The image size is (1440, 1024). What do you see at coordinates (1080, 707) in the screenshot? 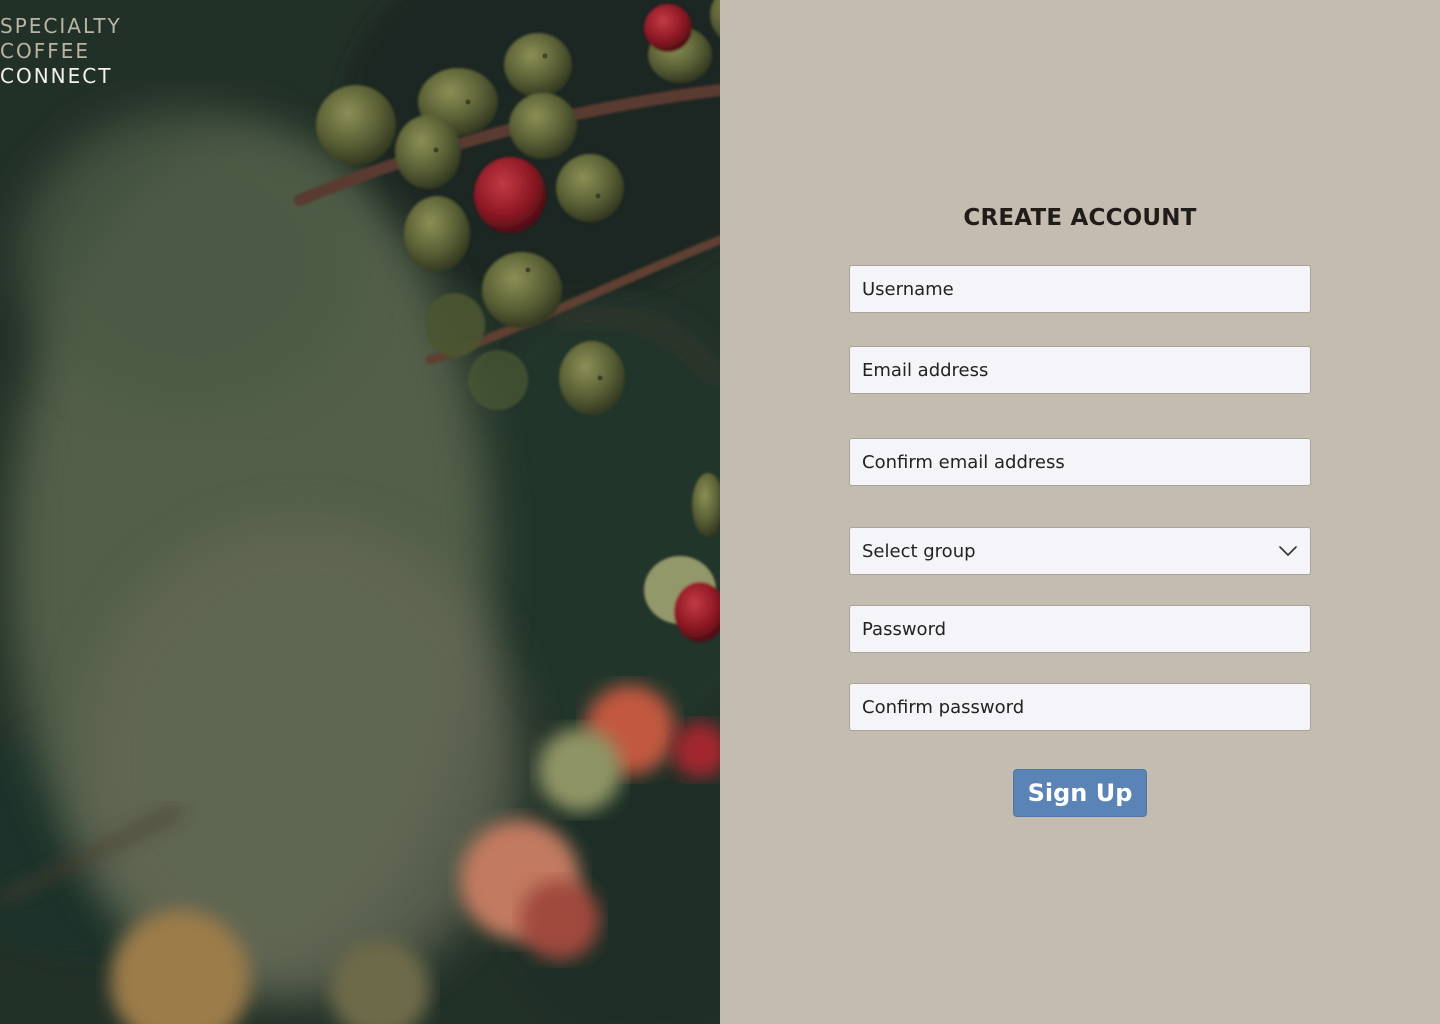
I see `confirm-password-input` at bounding box center [1080, 707].